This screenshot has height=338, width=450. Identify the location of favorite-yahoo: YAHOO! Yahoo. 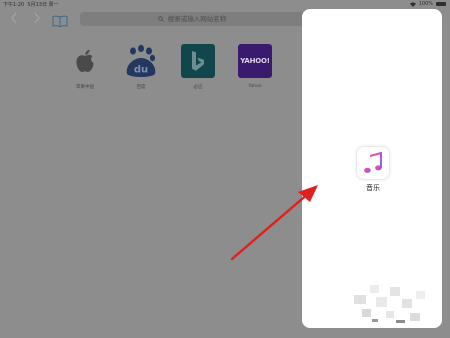
(255, 66).